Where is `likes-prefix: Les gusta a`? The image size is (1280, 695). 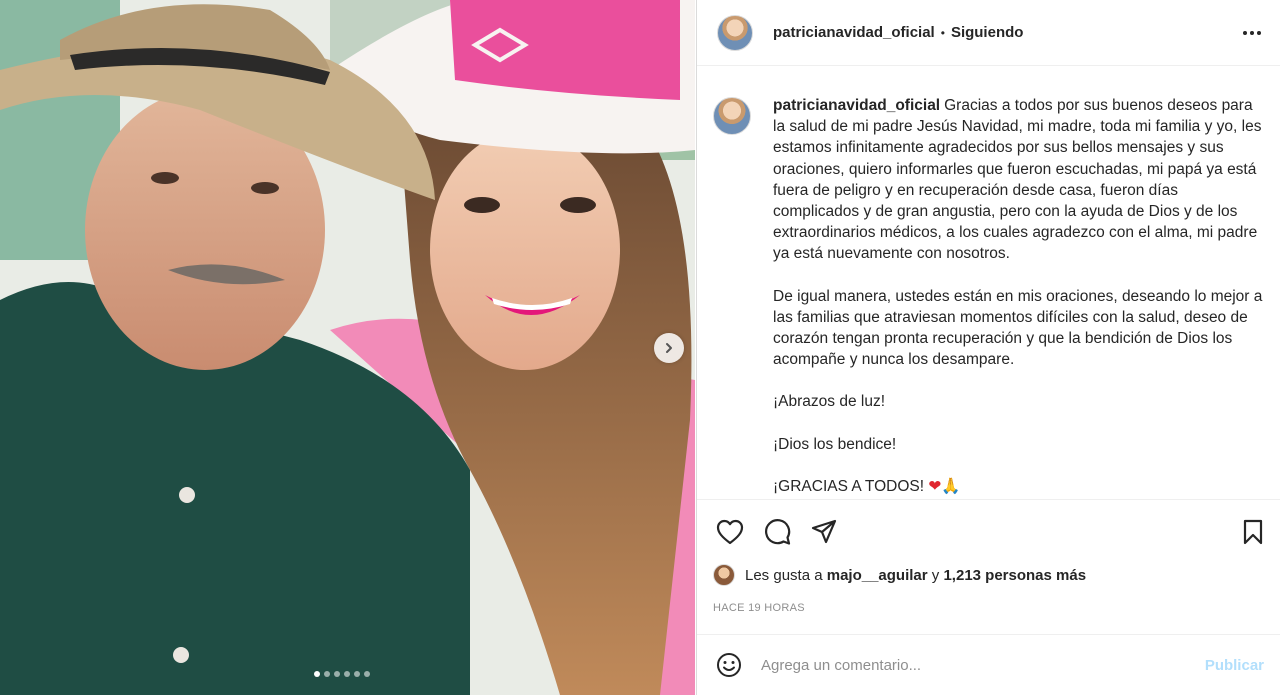
likes-prefix: Les gusta a is located at coordinates (784, 575).